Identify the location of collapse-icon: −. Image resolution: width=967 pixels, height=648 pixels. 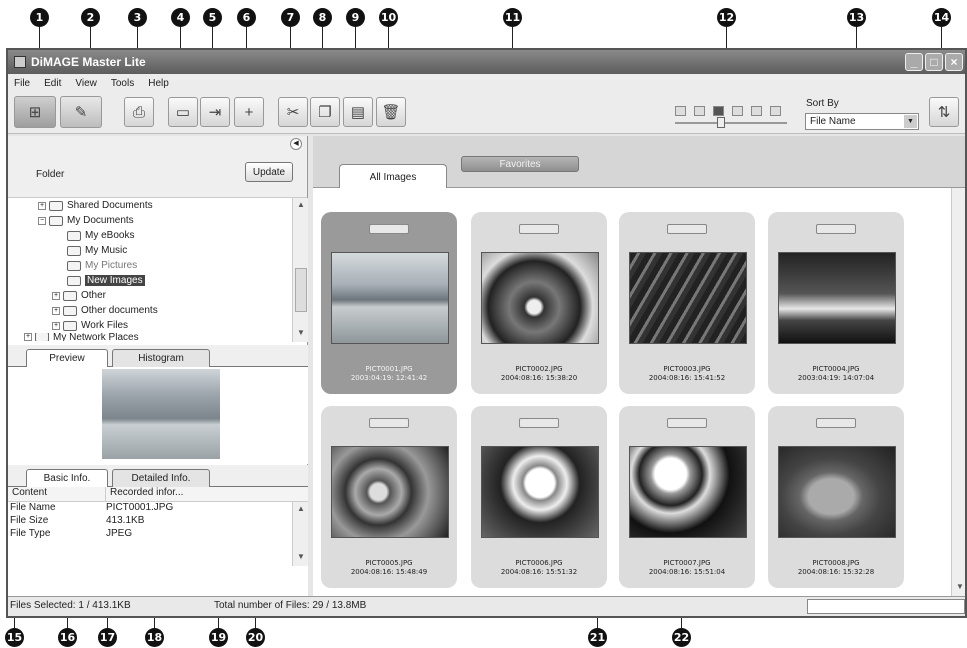
(42, 220).